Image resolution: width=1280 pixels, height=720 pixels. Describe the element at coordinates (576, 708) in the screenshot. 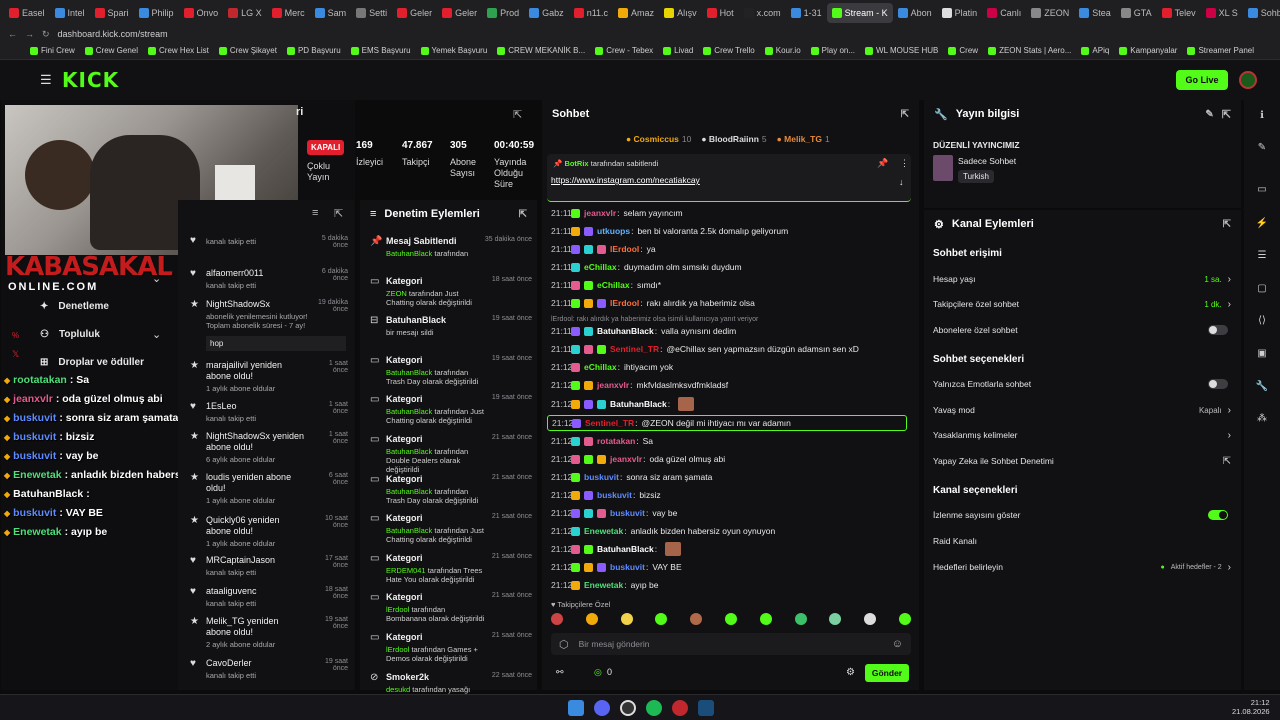

I see `windows-start-icon` at that location.